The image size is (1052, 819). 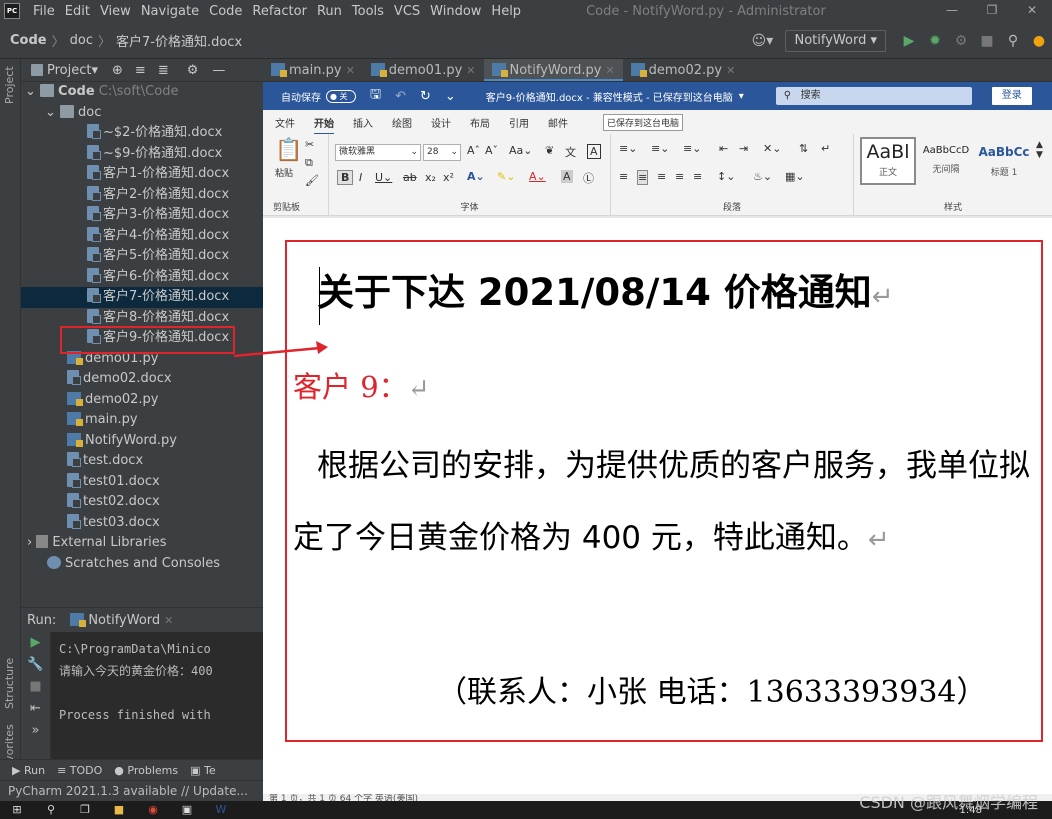 I want to click on locate-icon: ⊕, so click(x=117, y=70).